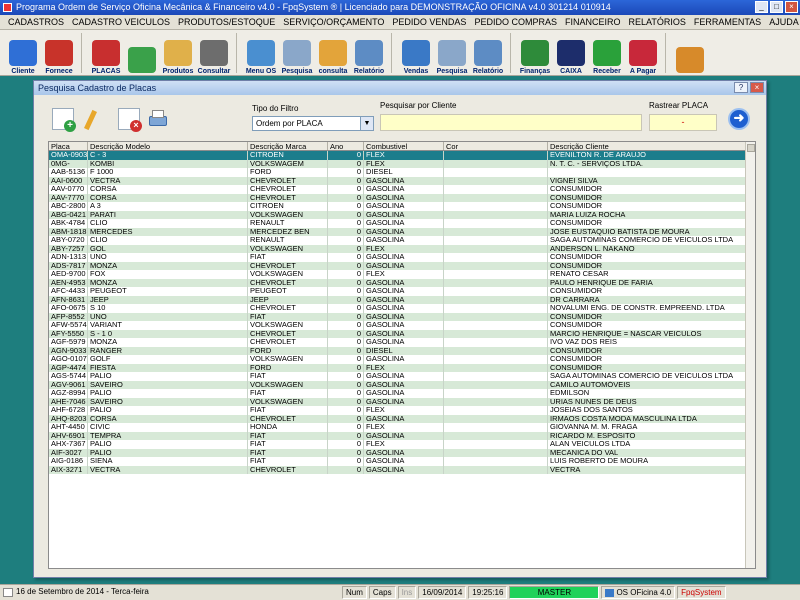 The image size is (800, 600). Describe the element at coordinates (648, 274) in the screenshot. I see `table-cell: RENATO CESAR` at that location.